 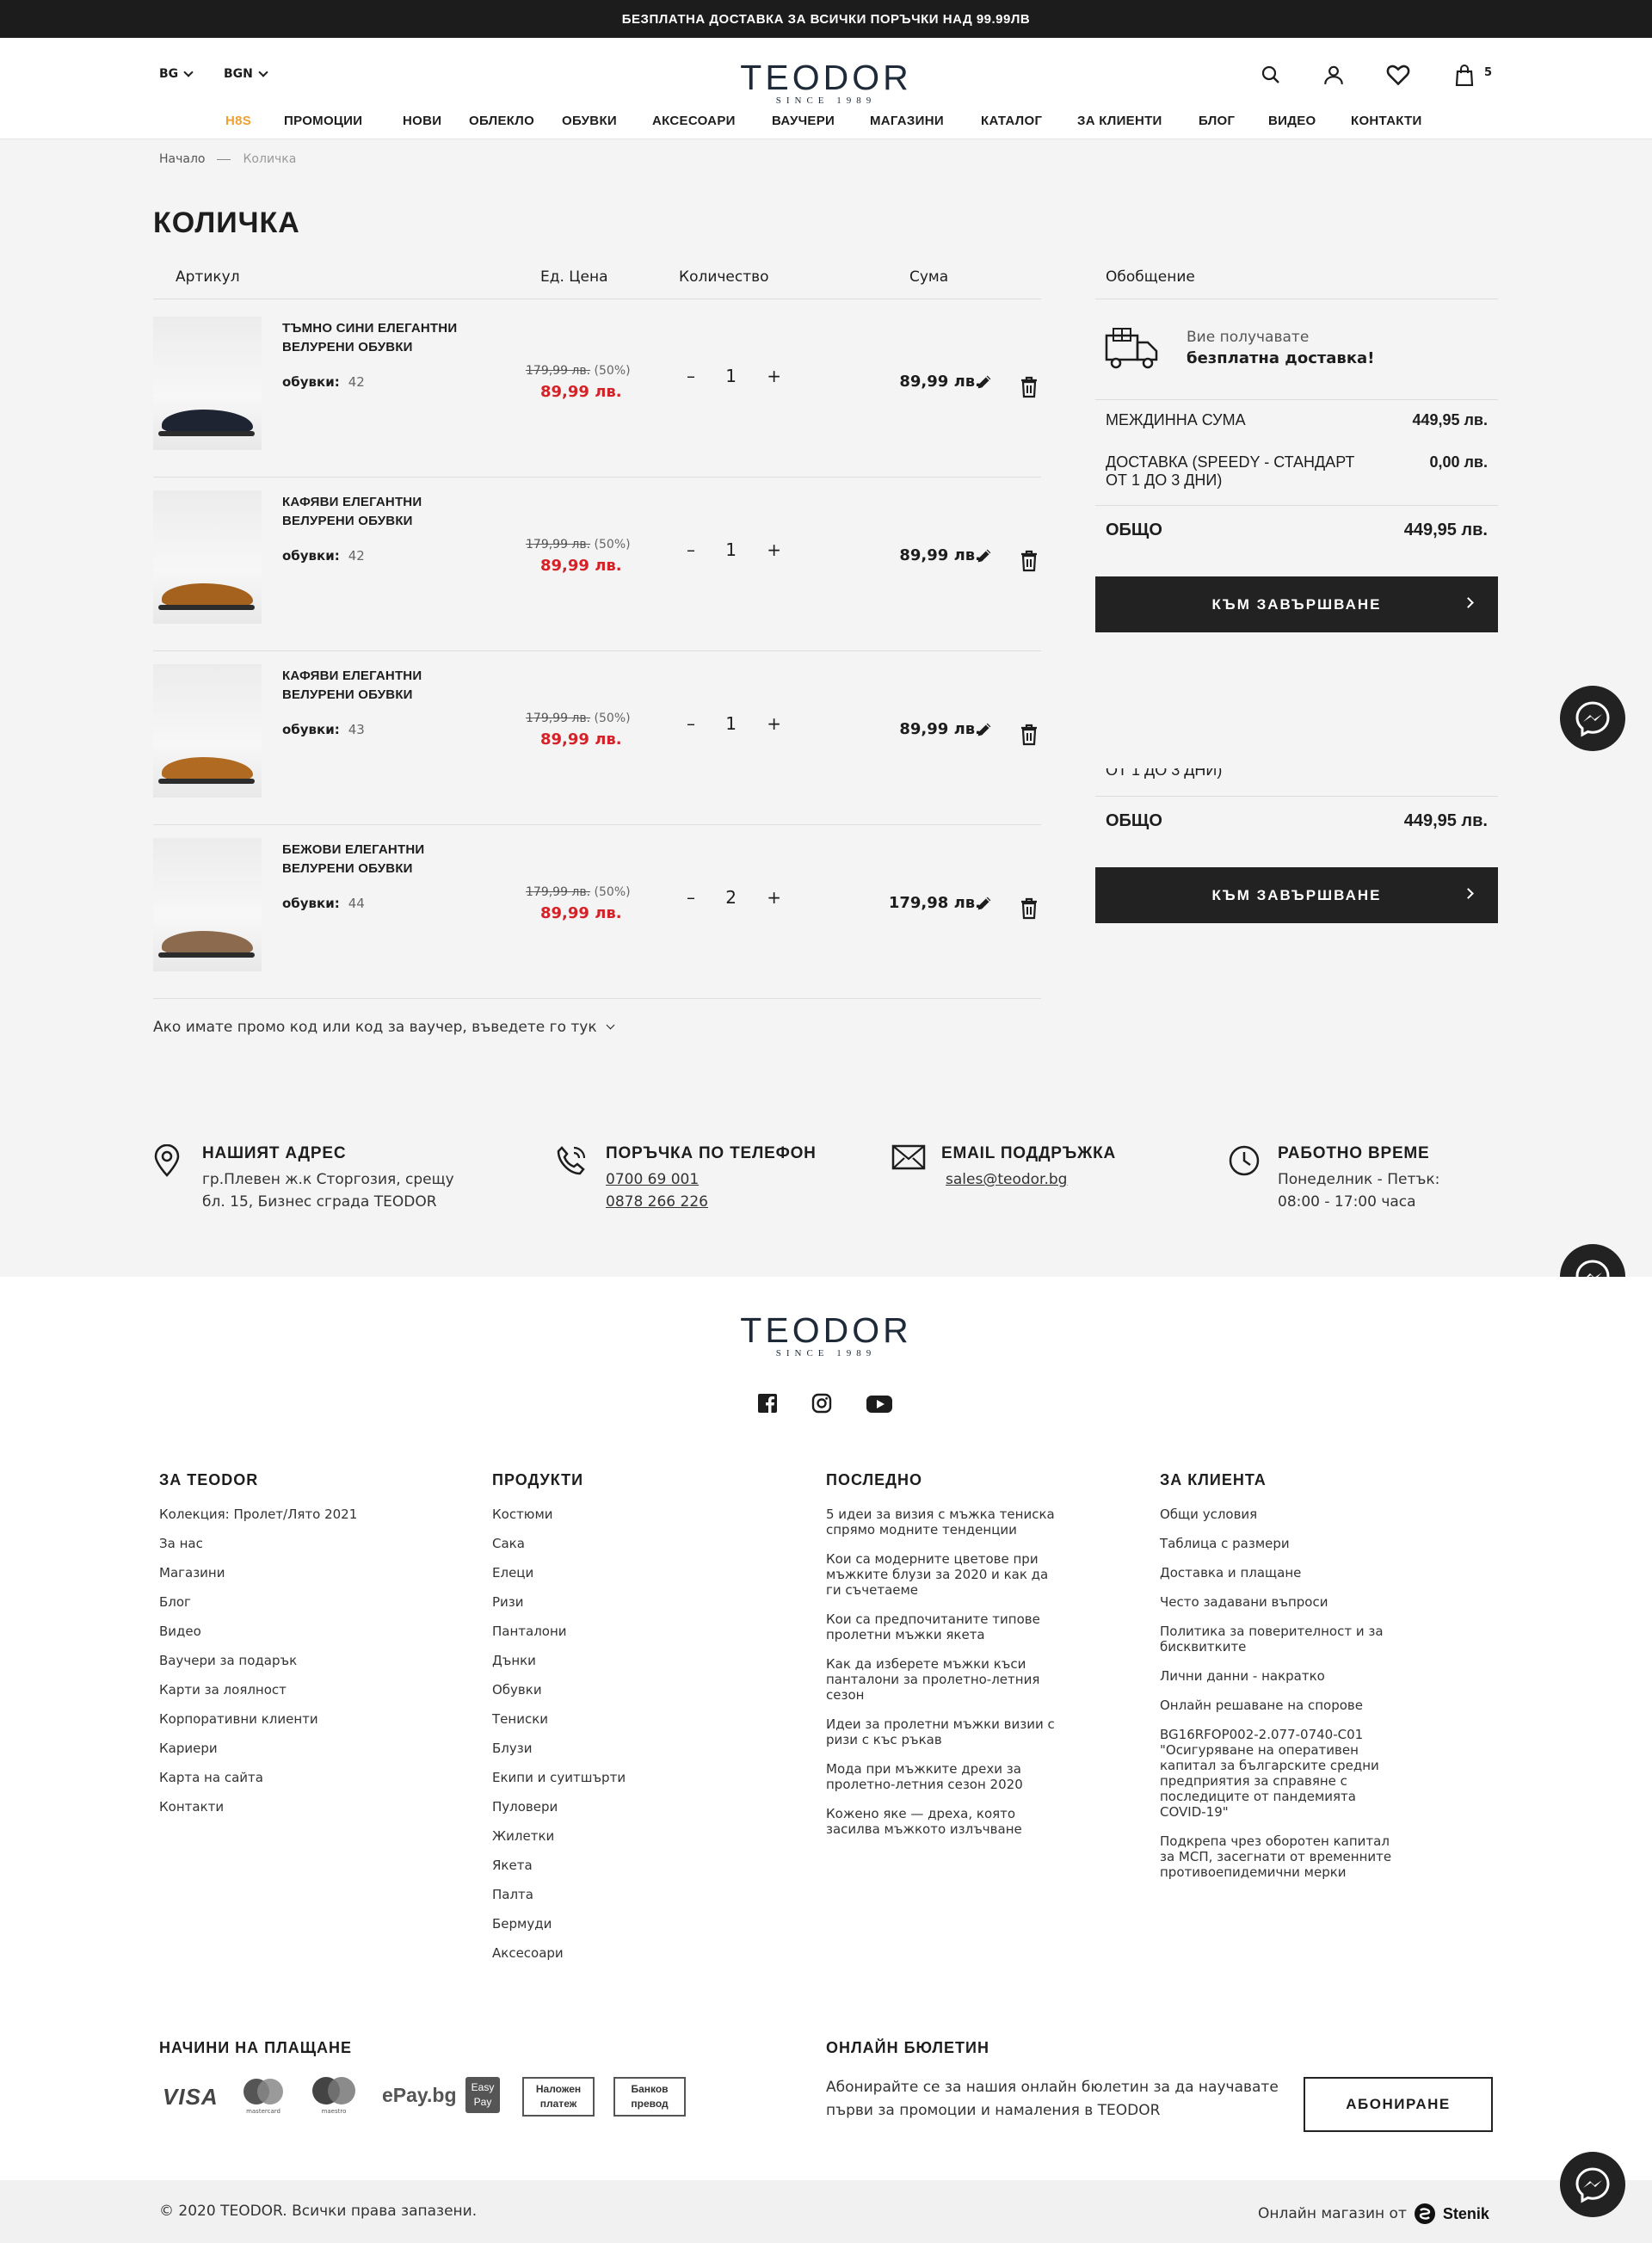 I want to click on user-icon, so click(x=1333, y=74).